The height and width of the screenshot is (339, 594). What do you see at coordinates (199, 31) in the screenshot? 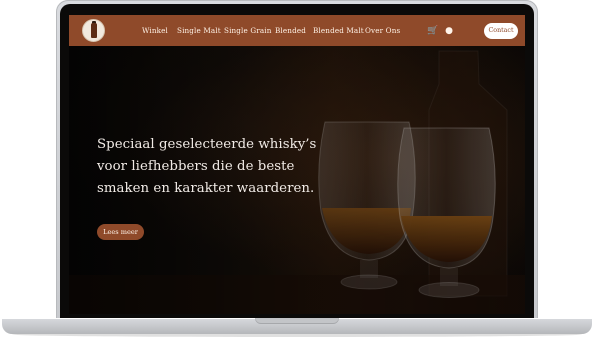
I see `nav-item-single-malt: Single Malt` at bounding box center [199, 31].